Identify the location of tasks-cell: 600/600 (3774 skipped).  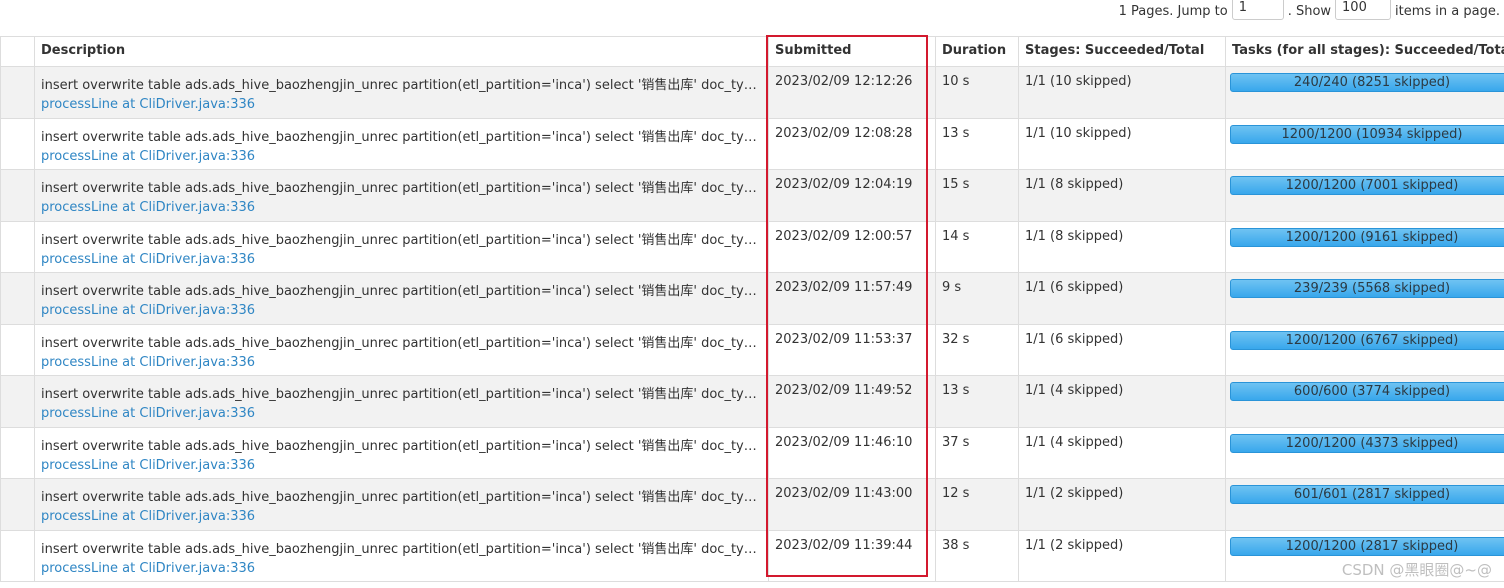
(1364, 401).